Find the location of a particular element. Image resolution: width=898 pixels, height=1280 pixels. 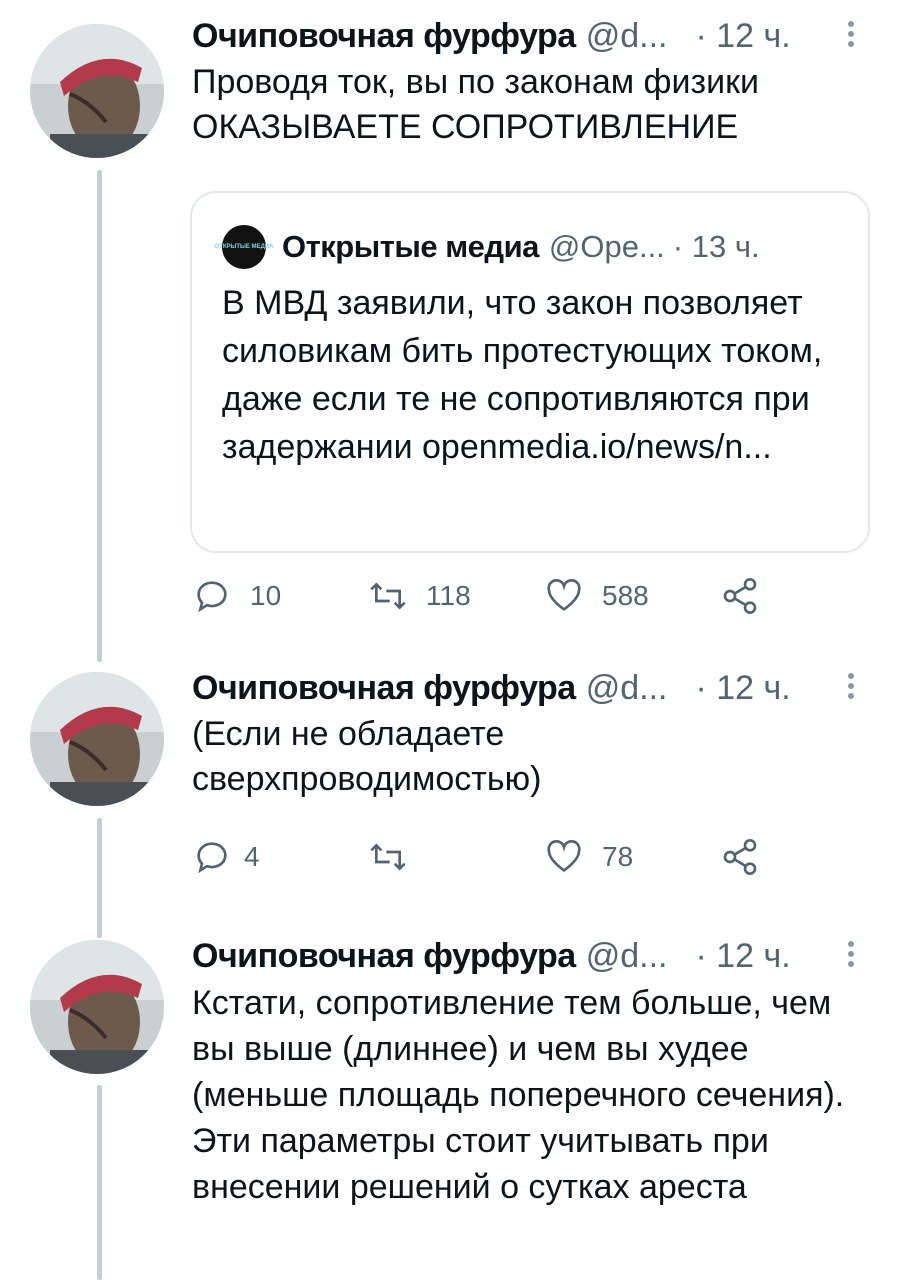

quoted-author-name: Открытые медиа is located at coordinates (410, 246).